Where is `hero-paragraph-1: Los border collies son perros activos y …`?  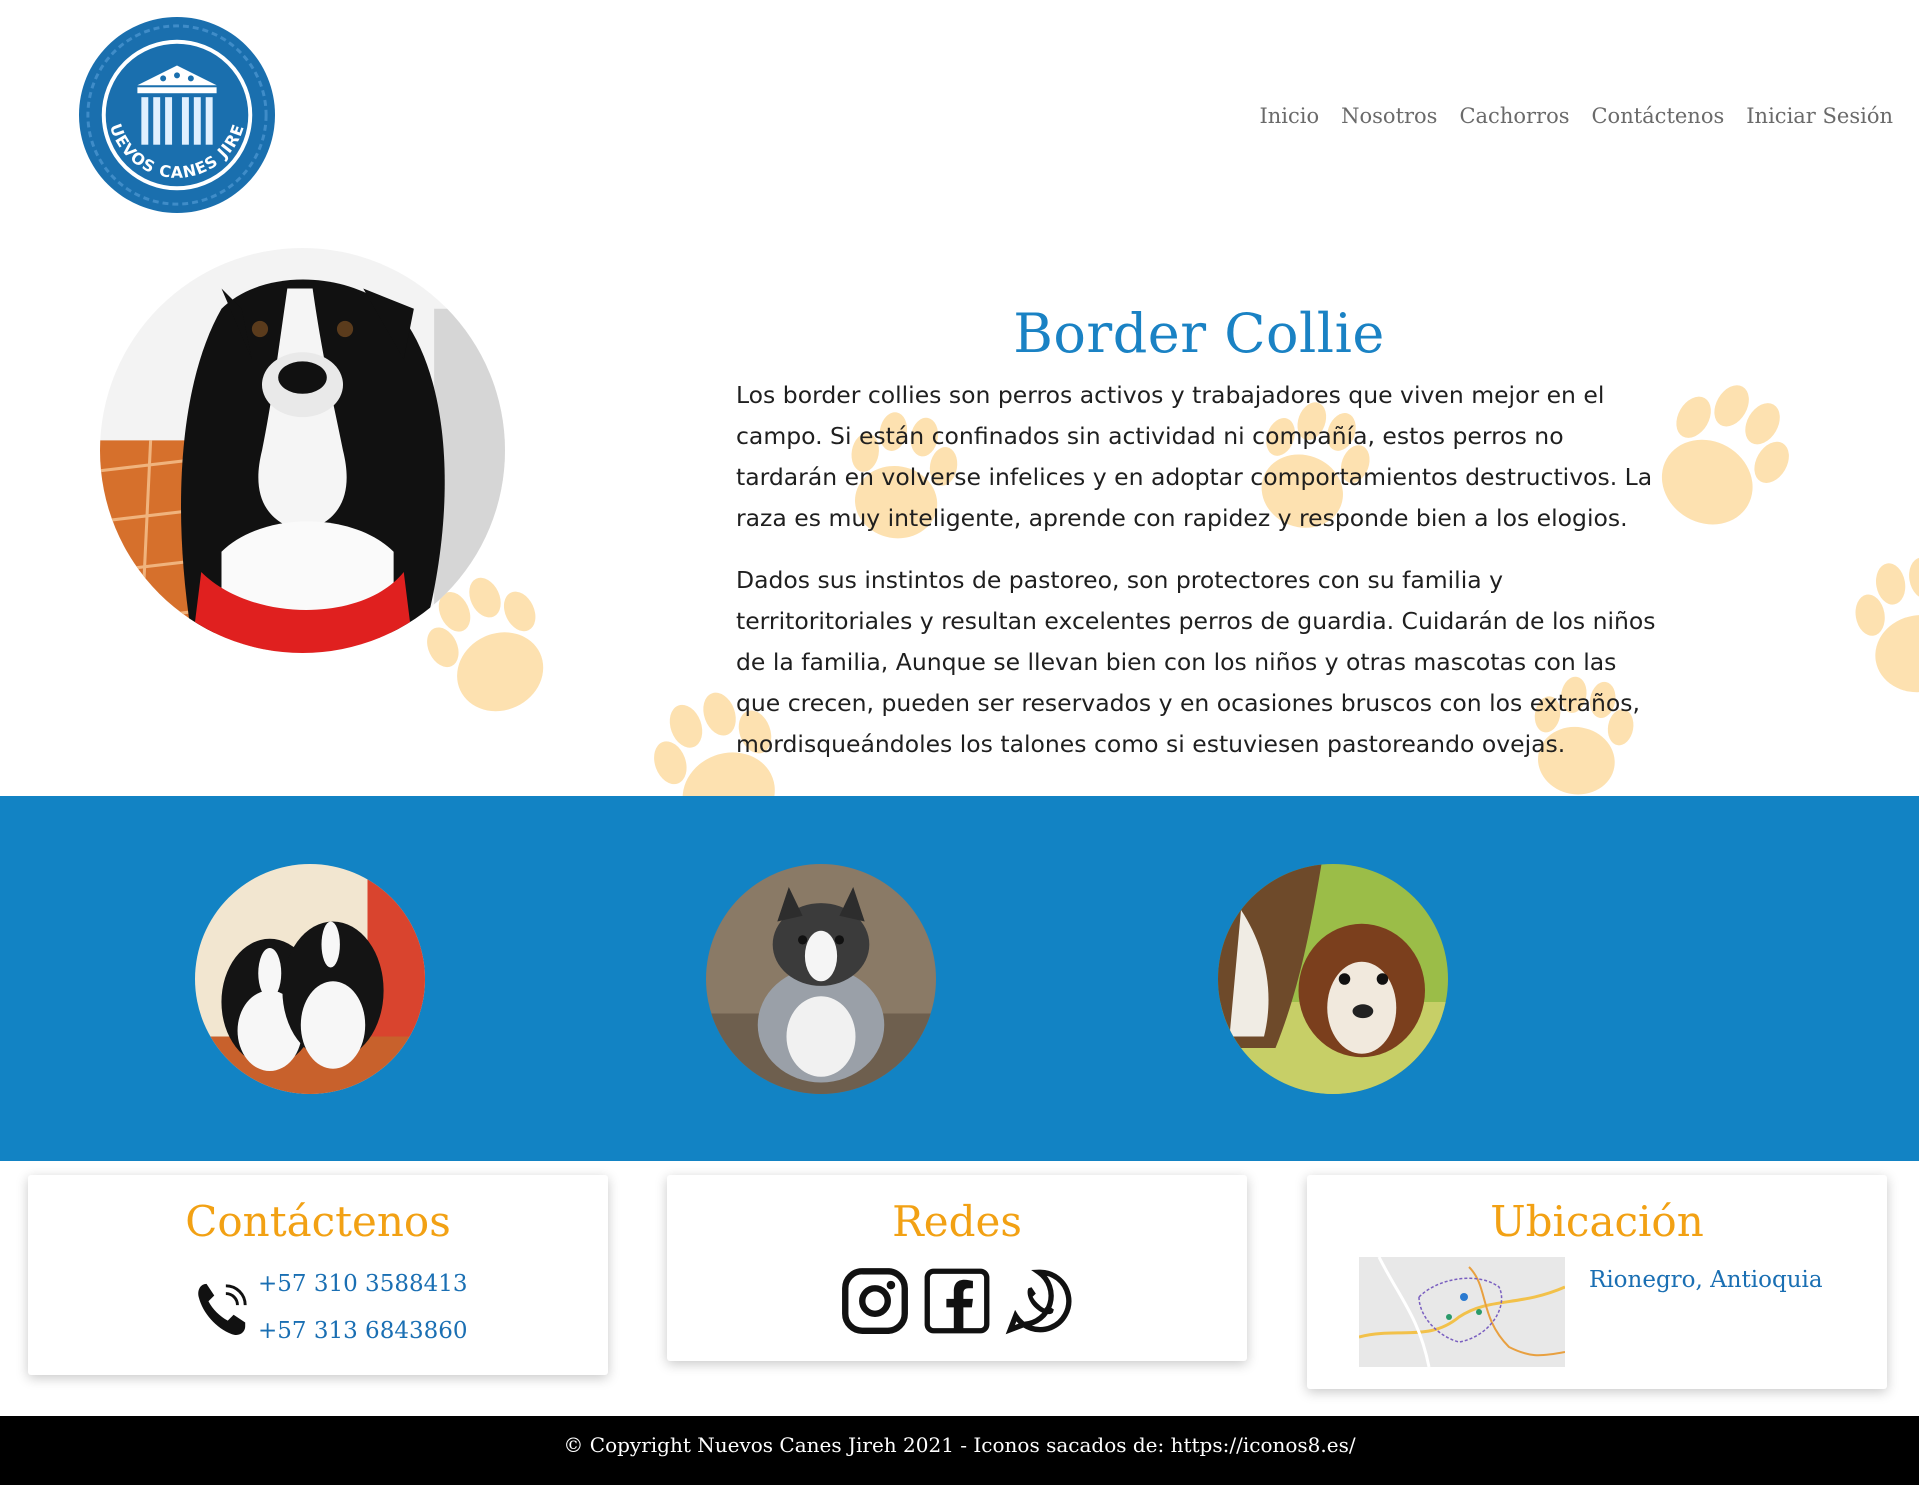 hero-paragraph-1: Los border collies son perros activos y … is located at coordinates (1194, 456).